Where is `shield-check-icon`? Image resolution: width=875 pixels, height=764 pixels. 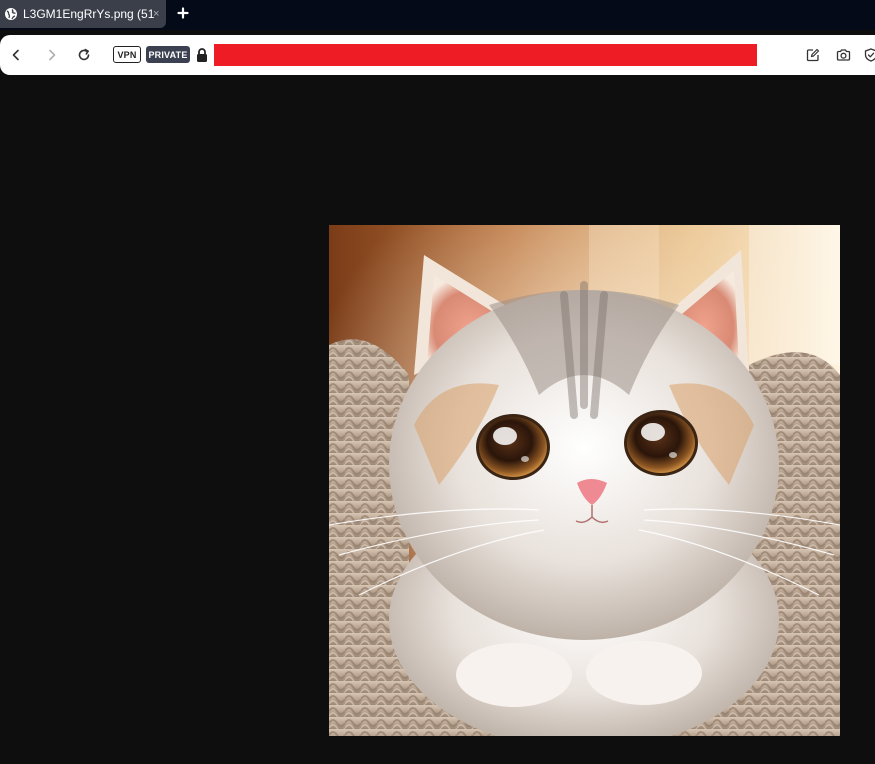
shield-check-icon is located at coordinates (869, 55).